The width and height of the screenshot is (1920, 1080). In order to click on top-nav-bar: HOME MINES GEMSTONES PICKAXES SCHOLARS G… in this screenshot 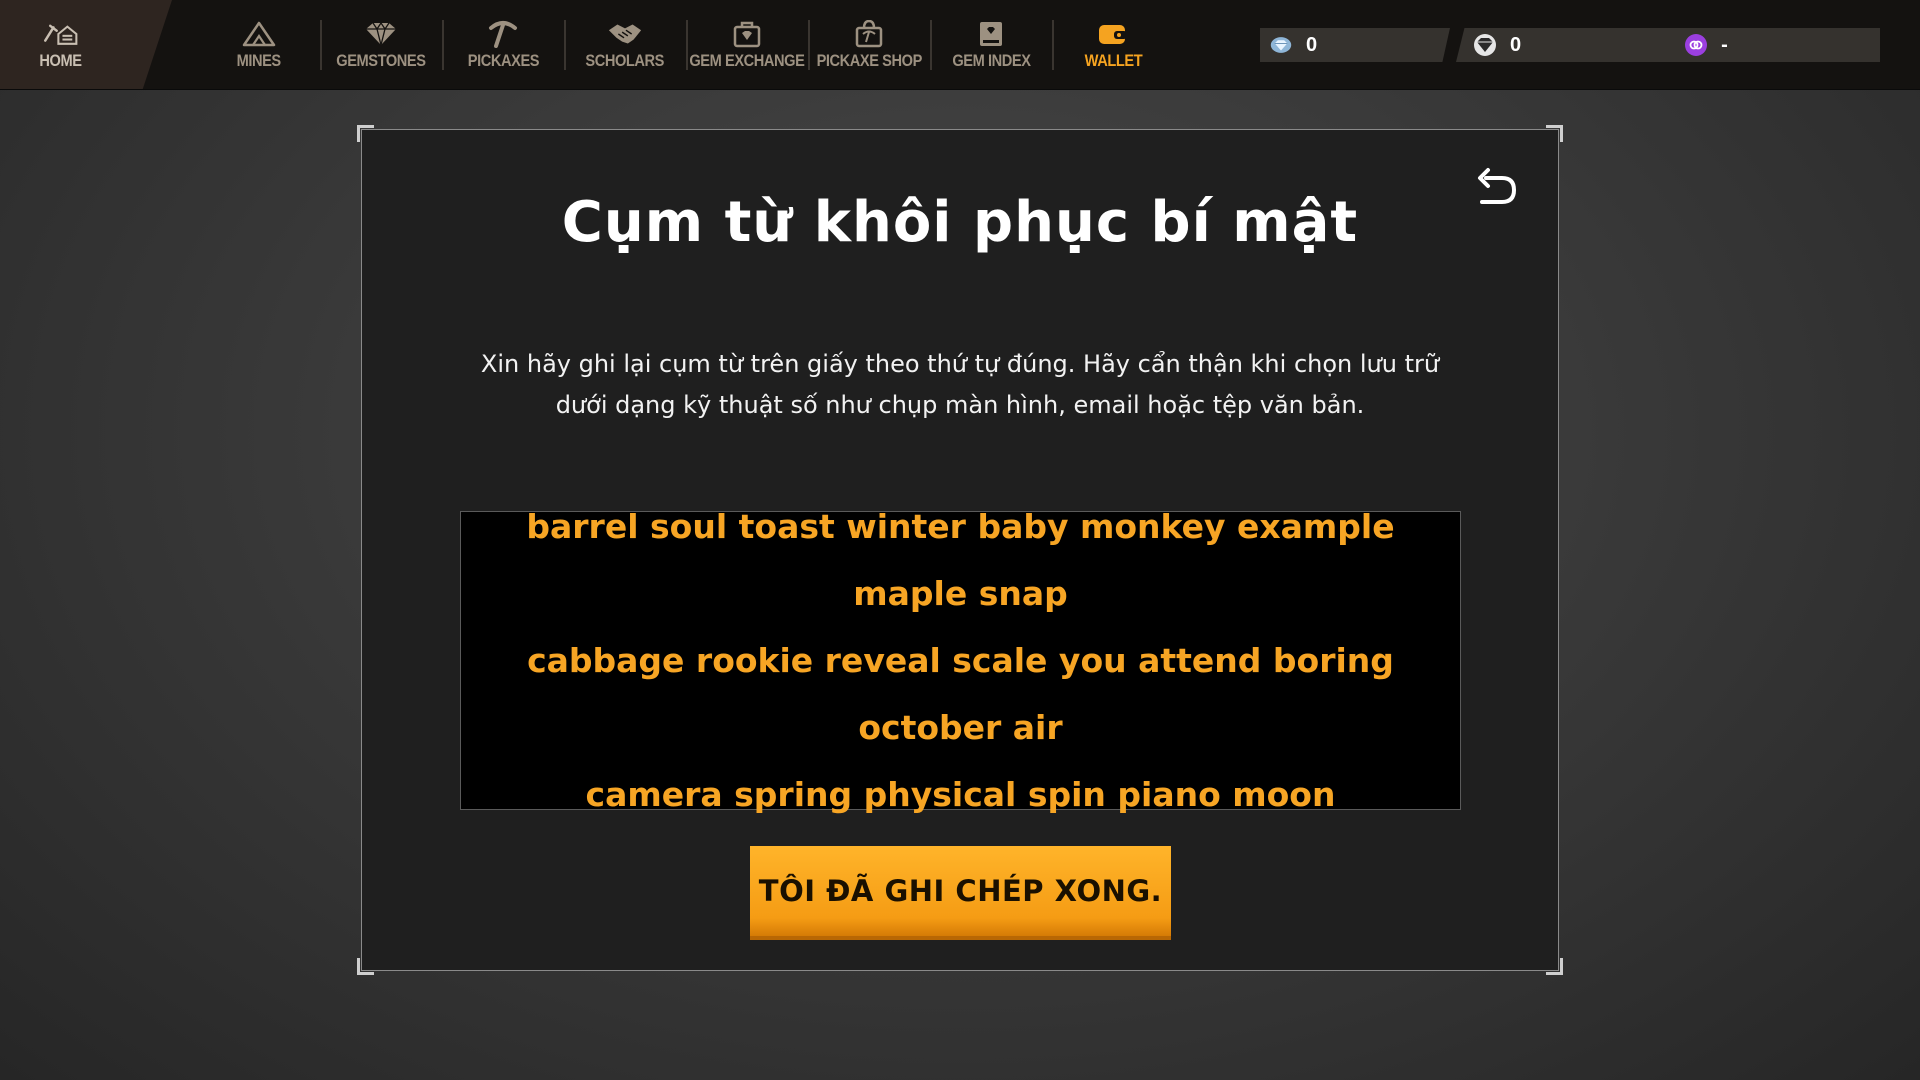, I will do `click(960, 45)`.